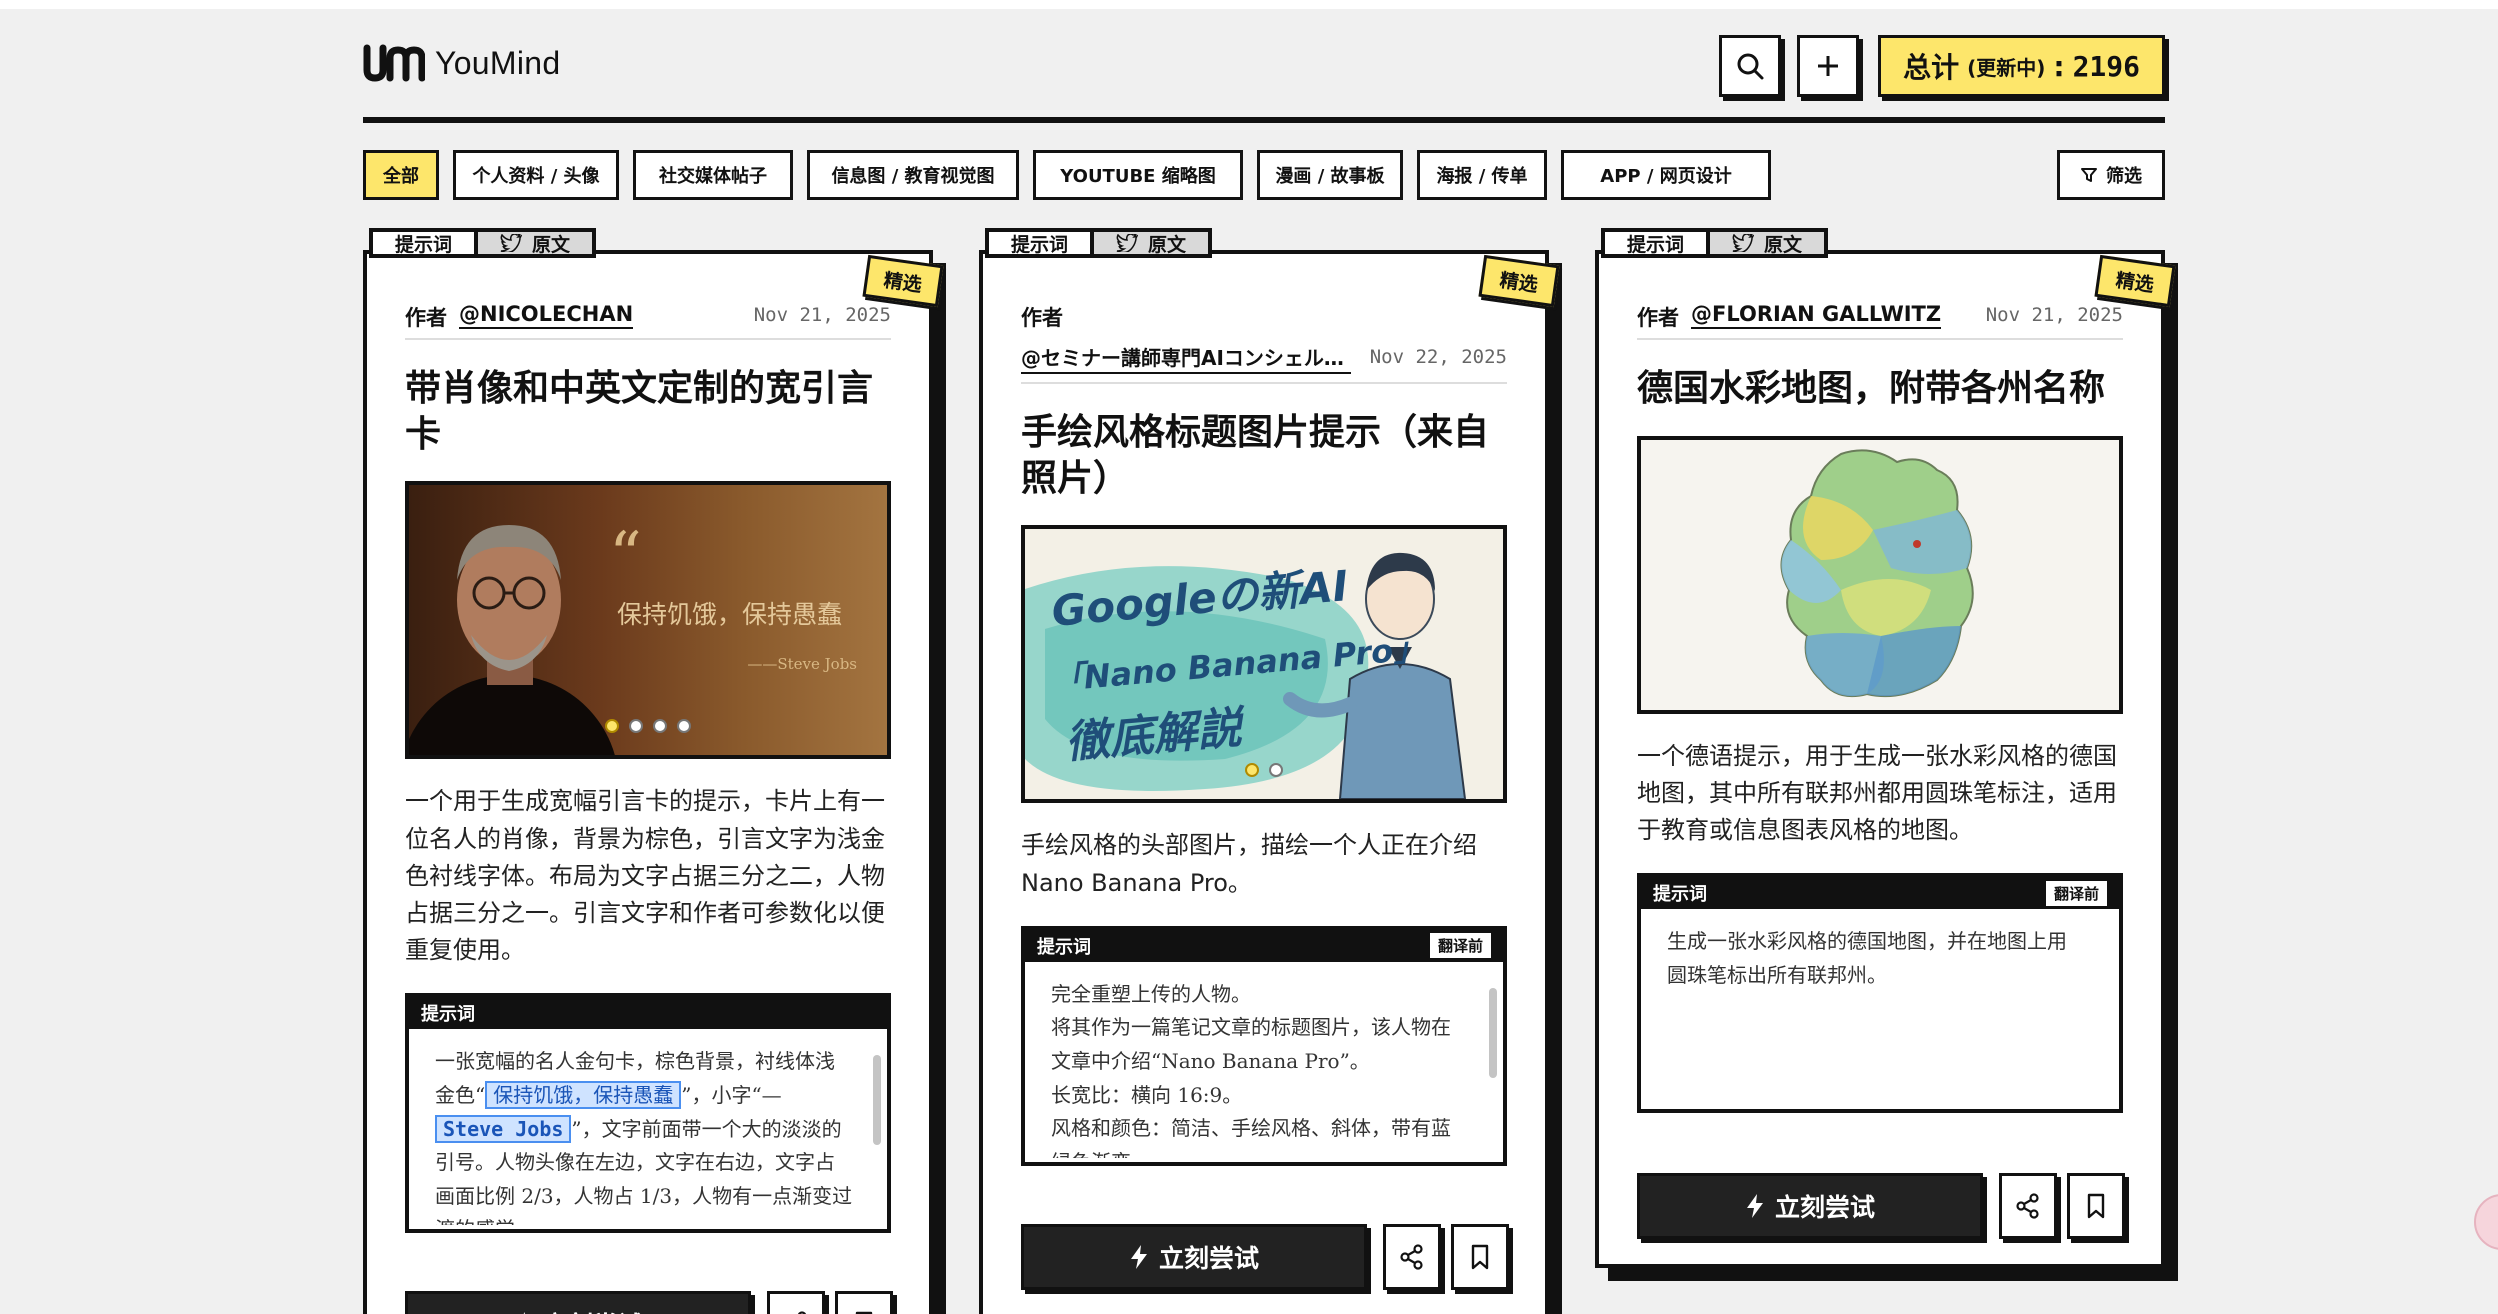 This screenshot has width=2498, height=1314. What do you see at coordinates (730, 615) in the screenshot?
I see `hero-quote: 保持饥饿，保持愚蠢` at bounding box center [730, 615].